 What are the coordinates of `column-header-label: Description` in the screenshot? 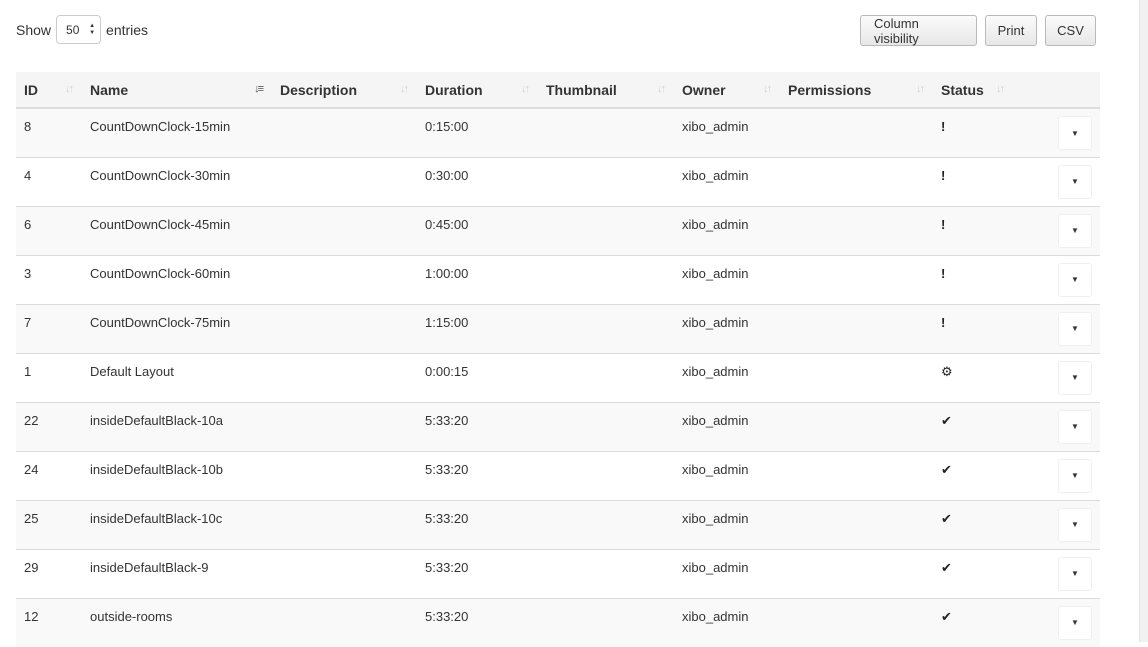 It's located at (319, 89).